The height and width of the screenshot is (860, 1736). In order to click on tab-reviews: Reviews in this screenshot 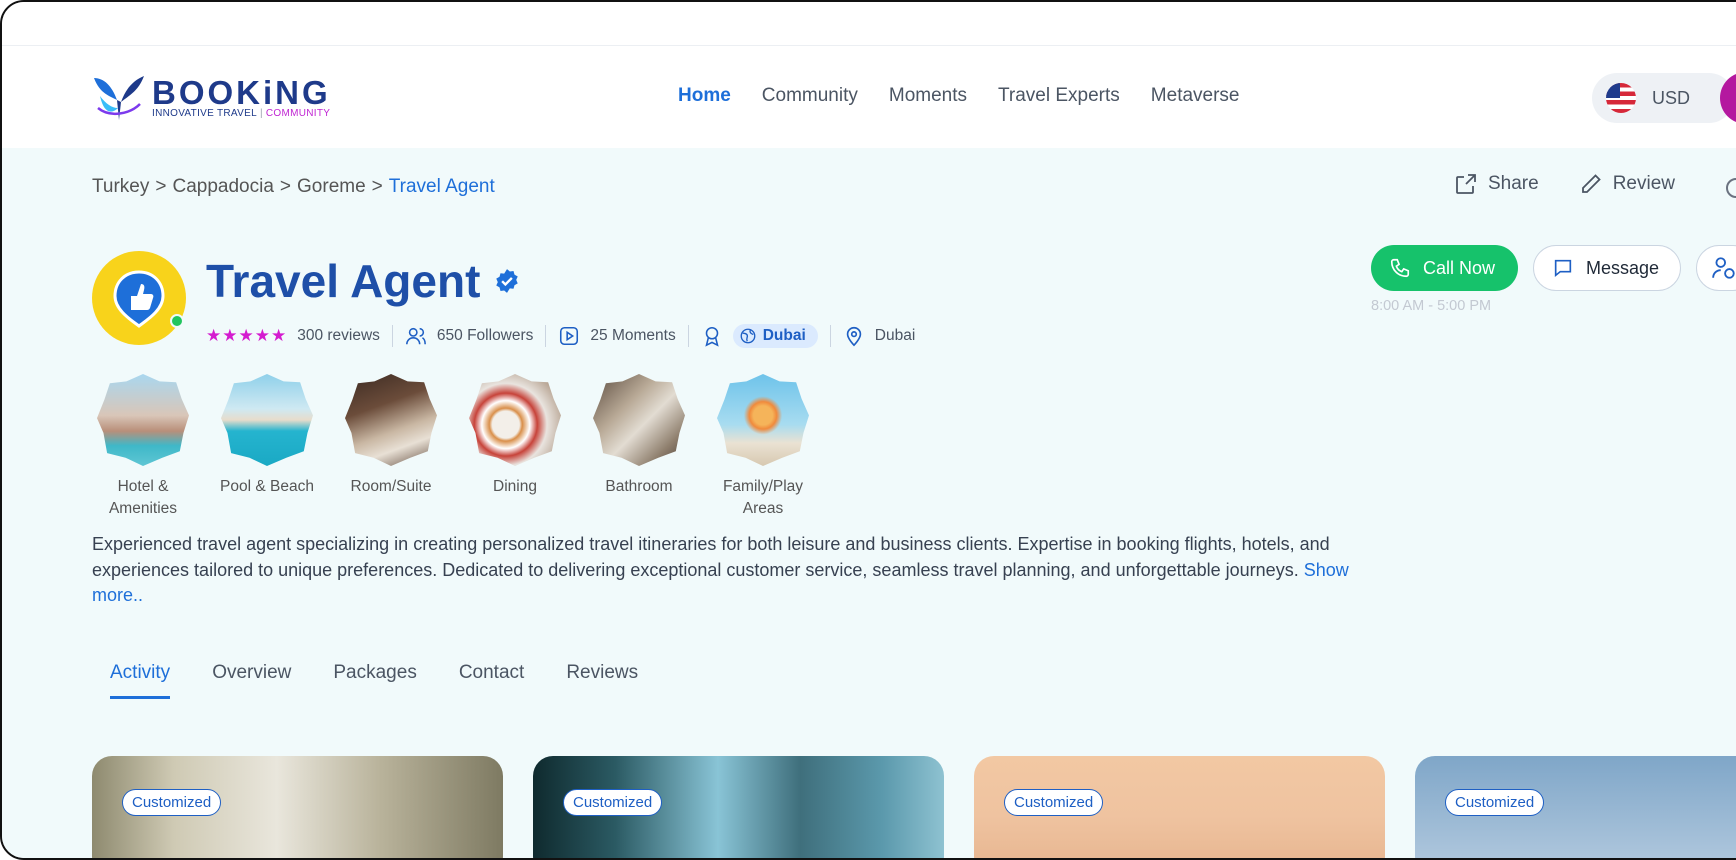, I will do `click(602, 680)`.